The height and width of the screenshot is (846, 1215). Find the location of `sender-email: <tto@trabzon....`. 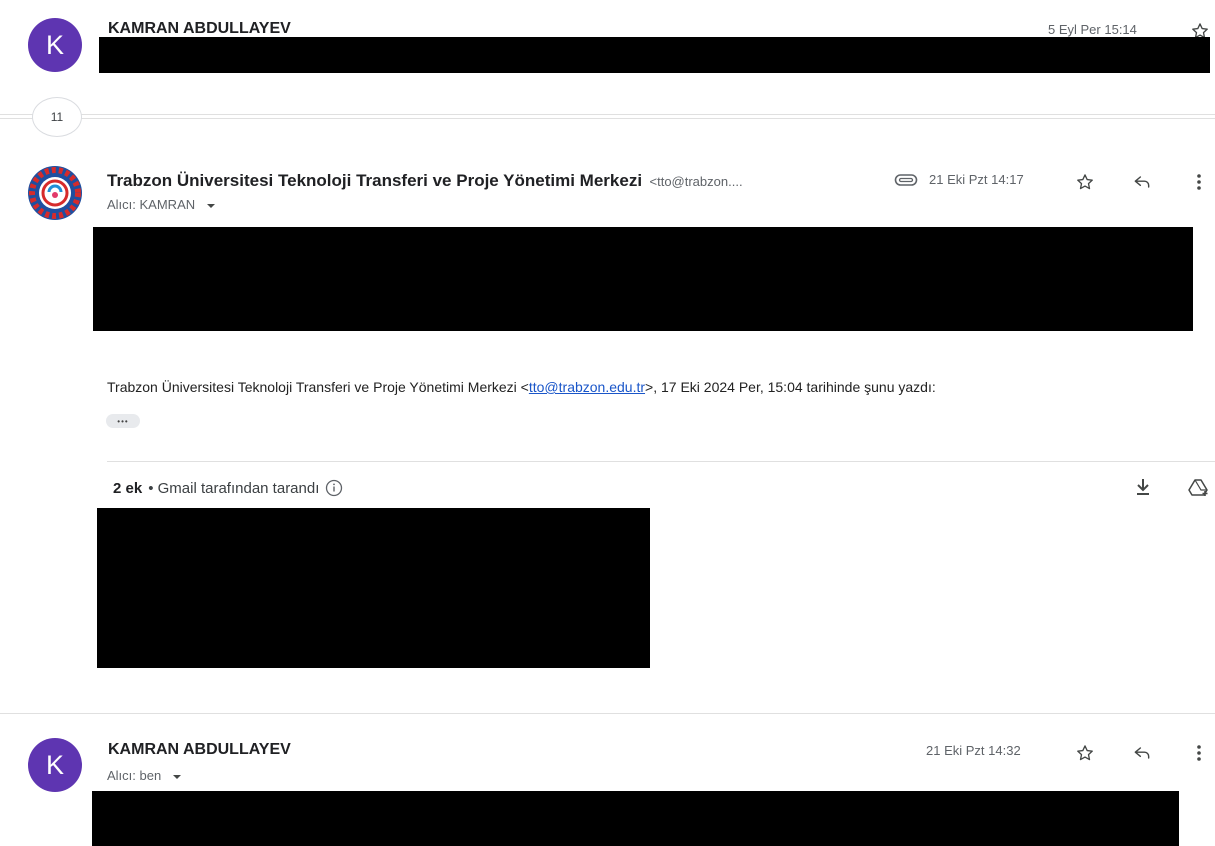

sender-email: <tto@trabzon.... is located at coordinates (696, 181).